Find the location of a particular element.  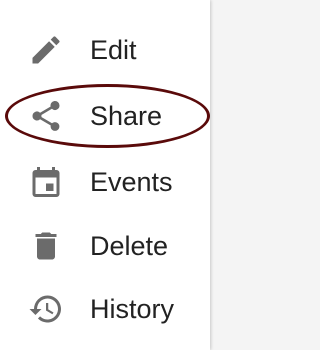

trash-icon is located at coordinates (46, 246).